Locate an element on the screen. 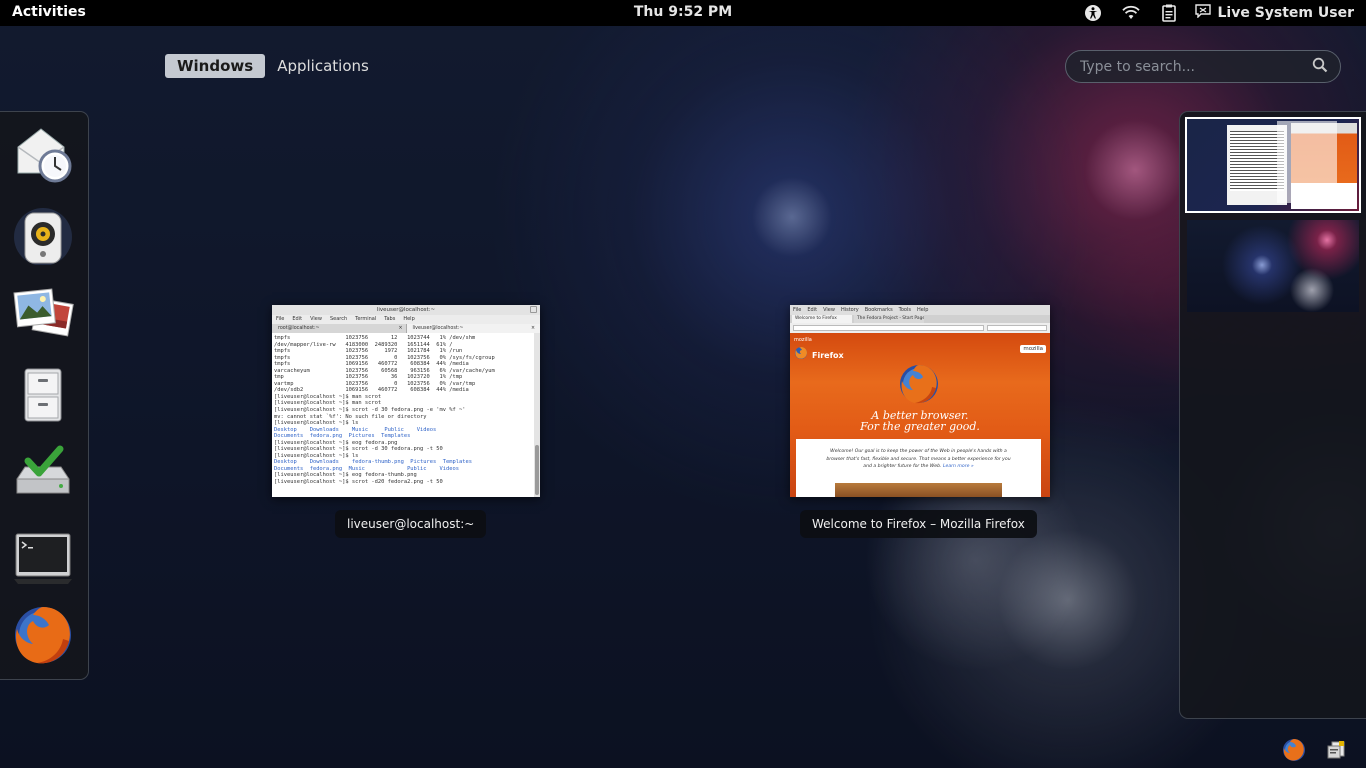  top-bar: Activities Thu 9:52 PM Live System User is located at coordinates (683, 13).